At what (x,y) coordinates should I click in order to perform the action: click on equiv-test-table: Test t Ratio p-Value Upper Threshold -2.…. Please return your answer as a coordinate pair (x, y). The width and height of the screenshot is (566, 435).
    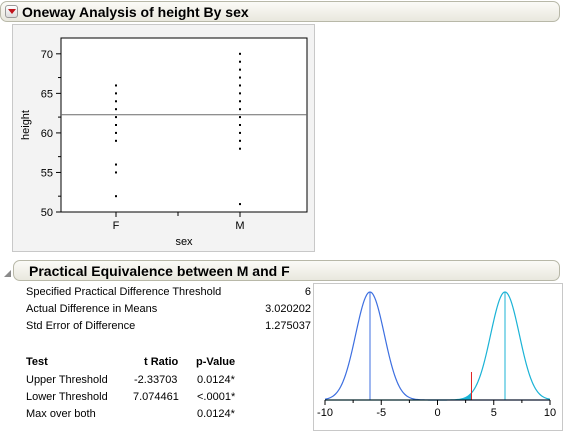
    Looking at the image, I should click on (146, 392).